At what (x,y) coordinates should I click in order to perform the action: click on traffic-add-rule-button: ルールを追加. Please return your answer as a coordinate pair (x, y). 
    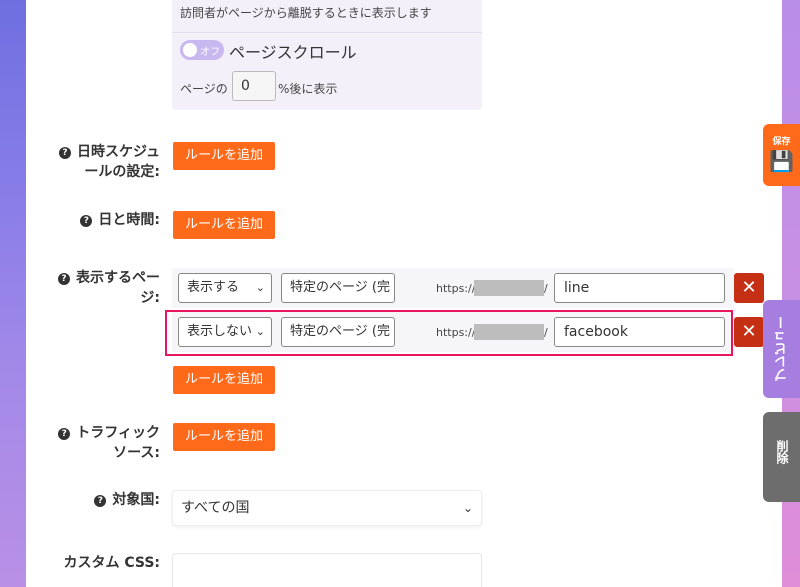
    Looking at the image, I should click on (224, 437).